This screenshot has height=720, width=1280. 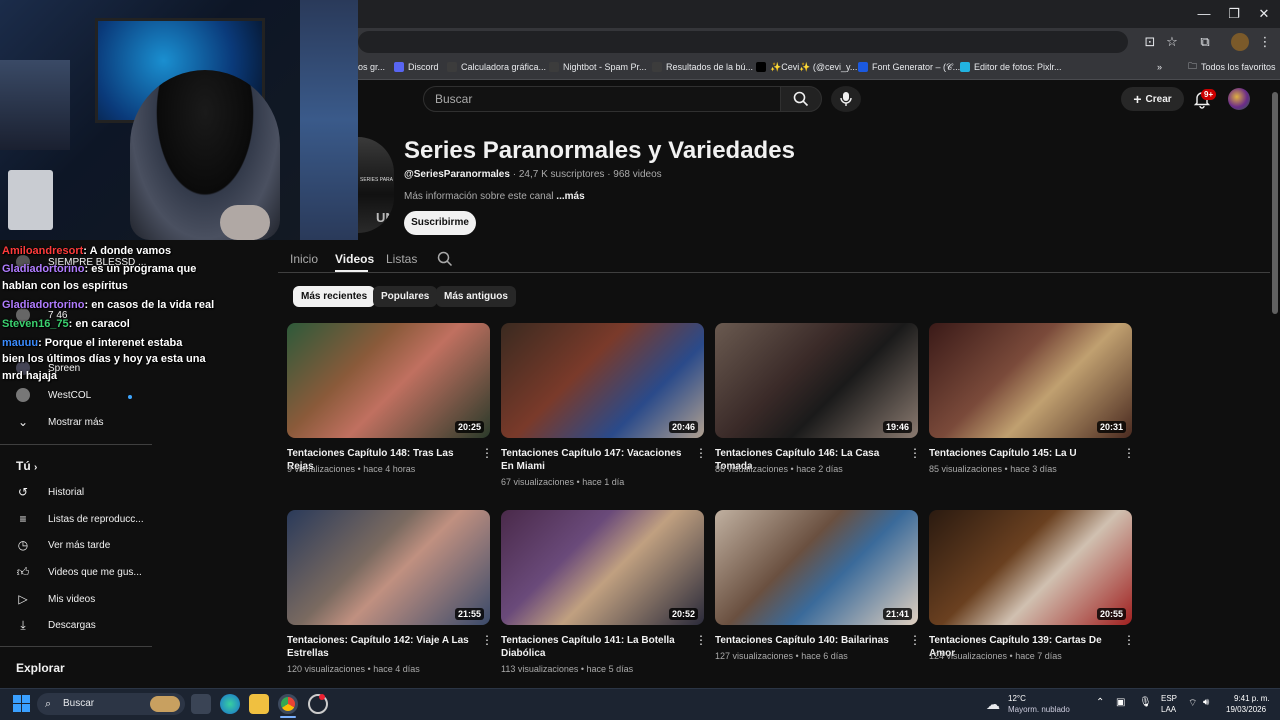 What do you see at coordinates (1145, 702) in the screenshot?
I see `microphone-icon: 🎙︎` at bounding box center [1145, 702].